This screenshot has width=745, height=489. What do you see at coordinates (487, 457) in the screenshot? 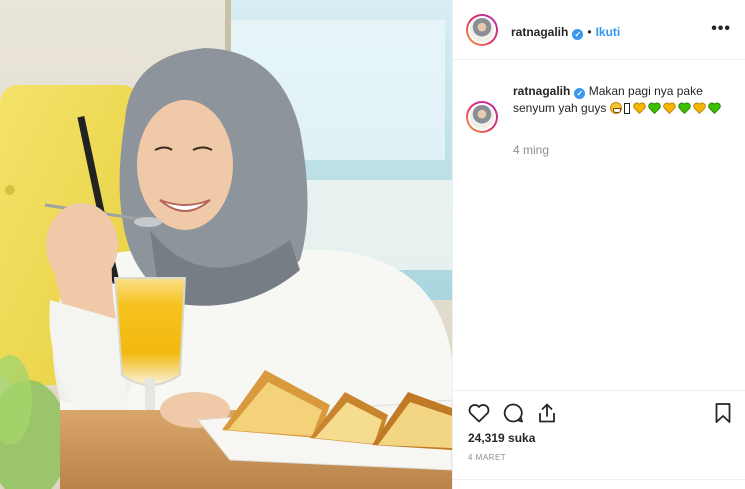
I see `post-date: 4 MARET` at bounding box center [487, 457].